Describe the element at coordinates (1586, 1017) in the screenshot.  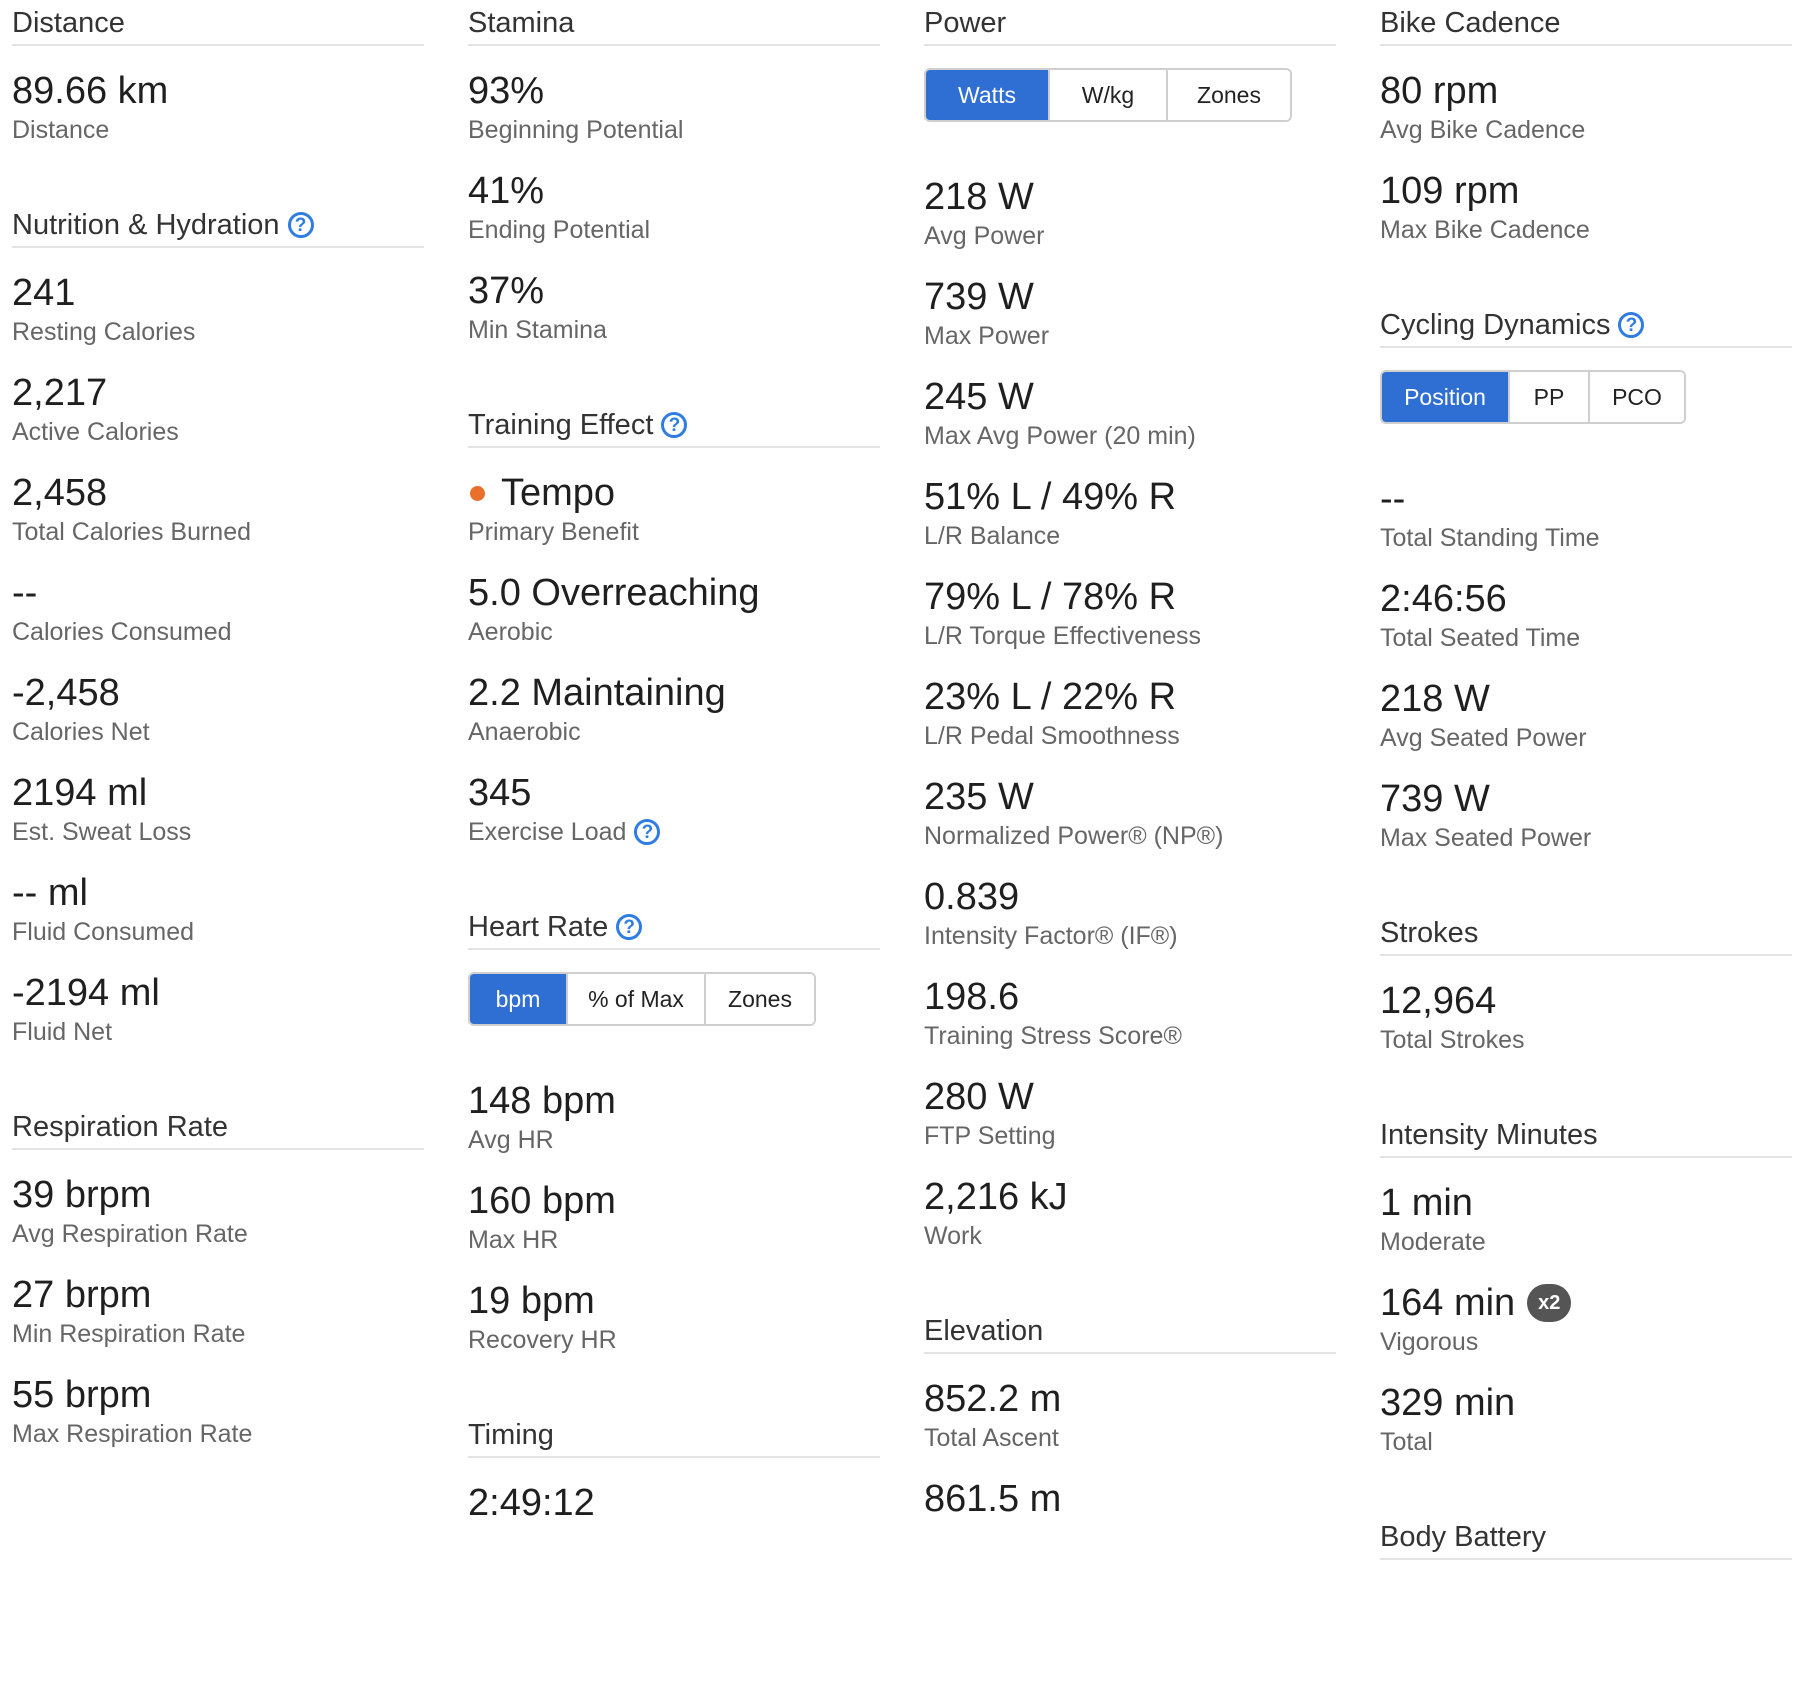
I see `stat-total-strokes: 12,964 Total Strokes` at that location.